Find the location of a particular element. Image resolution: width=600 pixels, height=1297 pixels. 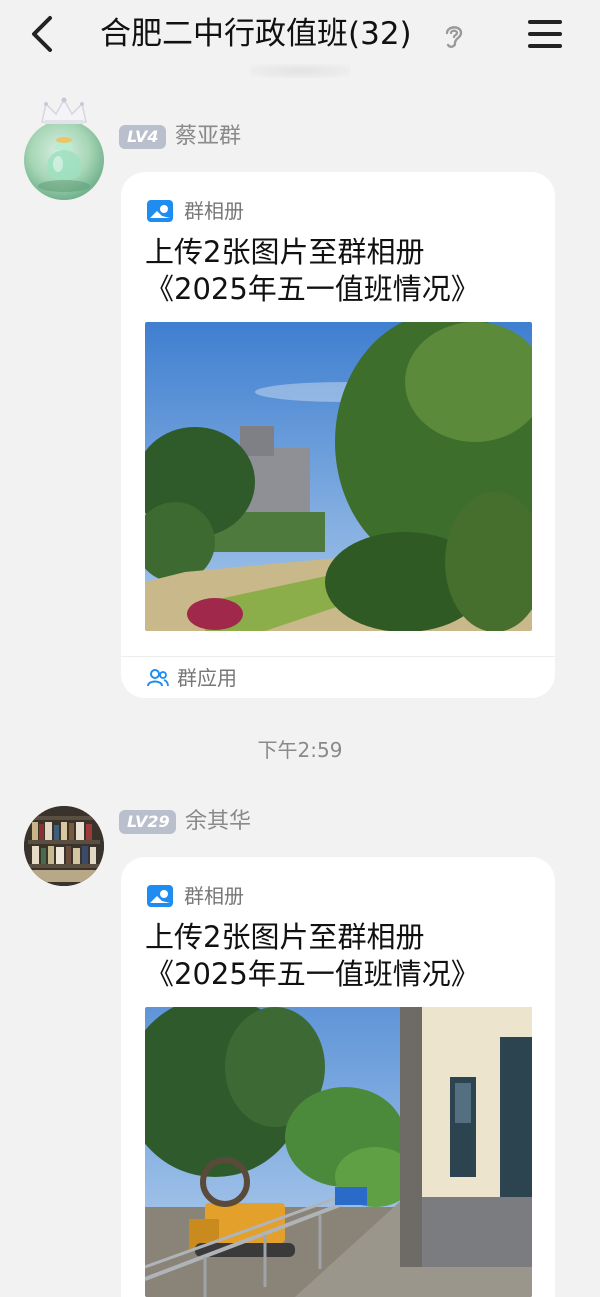

ear-icon is located at coordinates (454, 36).